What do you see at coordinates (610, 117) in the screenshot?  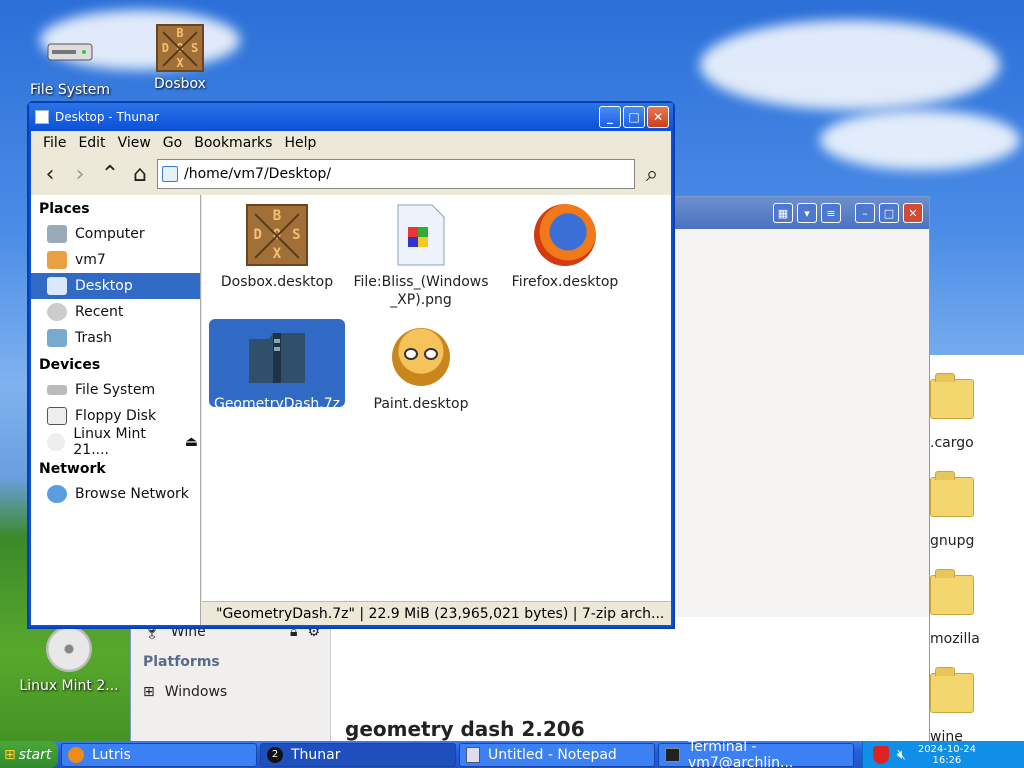 I see `minimize-button: _` at bounding box center [610, 117].